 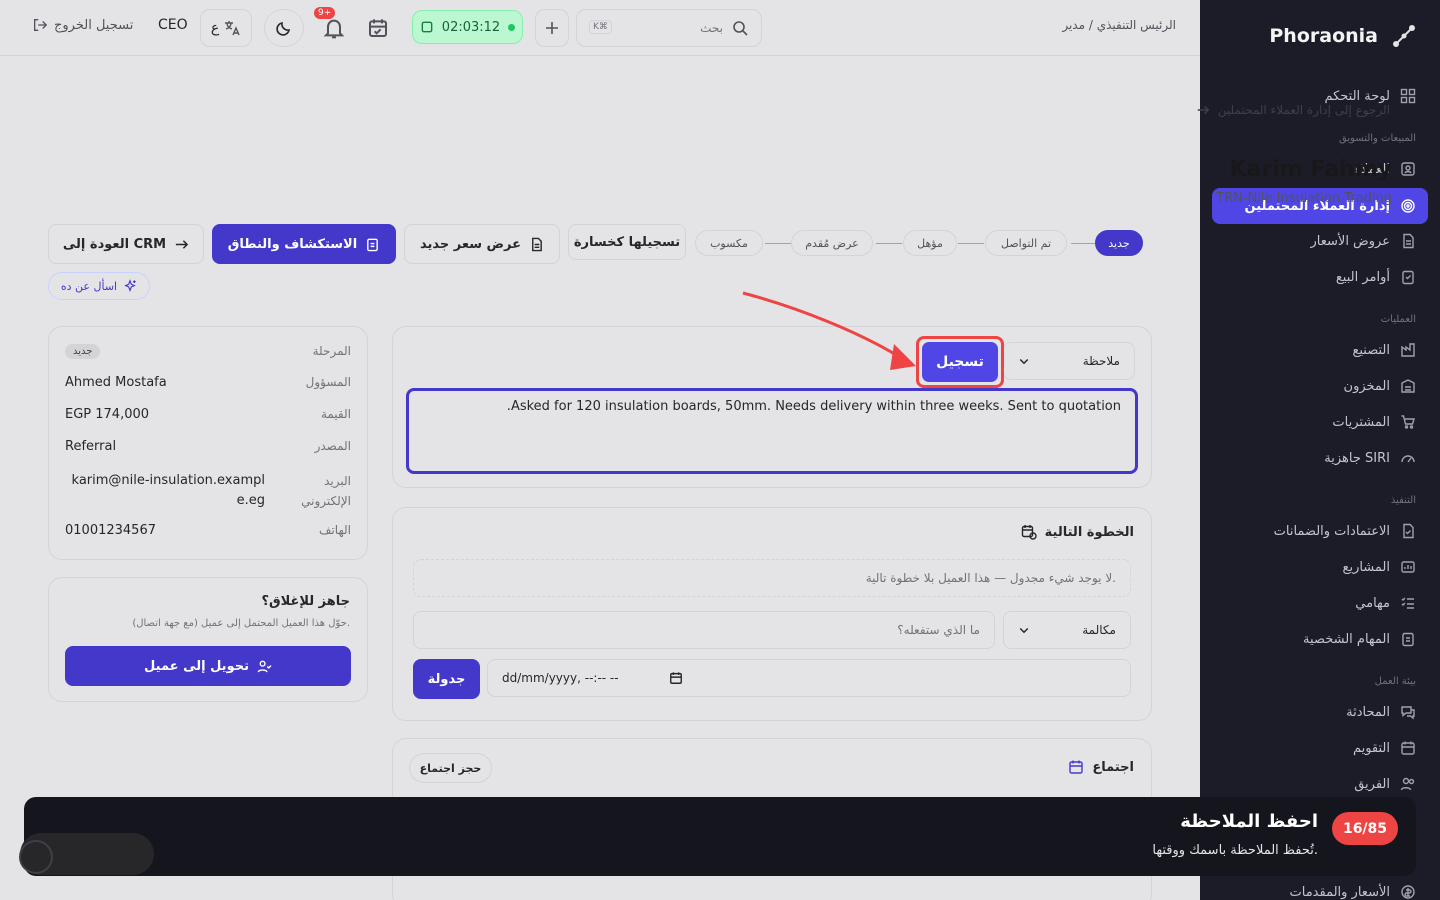 I want to click on step-counter: 16/85, so click(x=1365, y=828).